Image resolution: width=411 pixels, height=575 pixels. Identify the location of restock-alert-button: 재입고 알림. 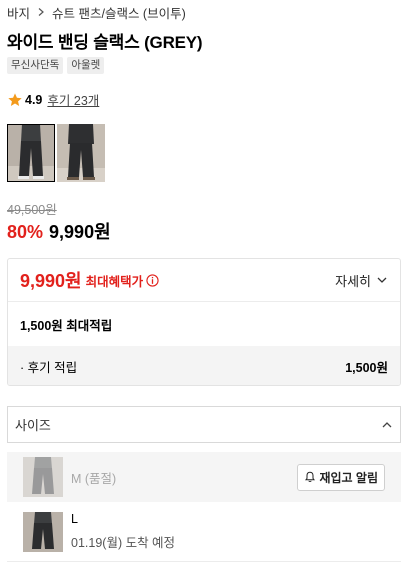
(341, 477).